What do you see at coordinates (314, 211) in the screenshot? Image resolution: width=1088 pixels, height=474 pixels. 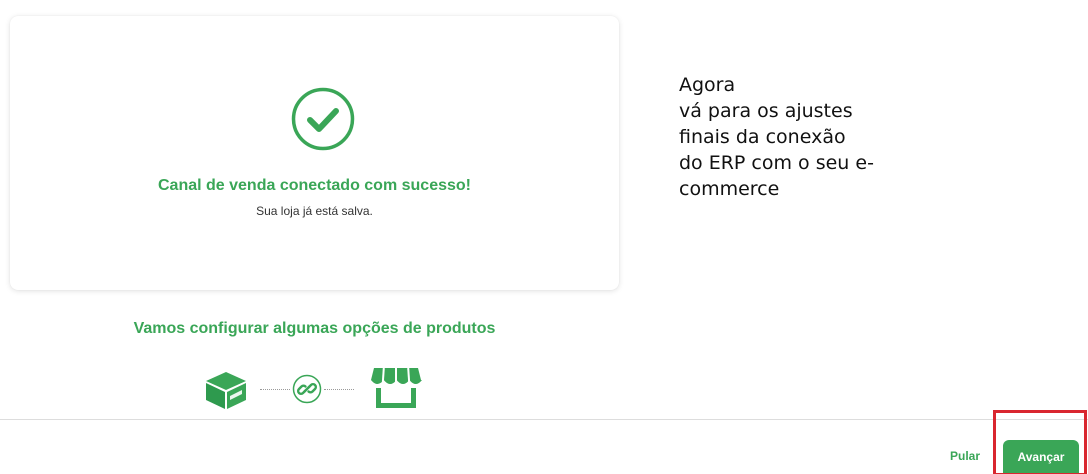 I see `success-subtitle: Sua loja já está salva.` at bounding box center [314, 211].